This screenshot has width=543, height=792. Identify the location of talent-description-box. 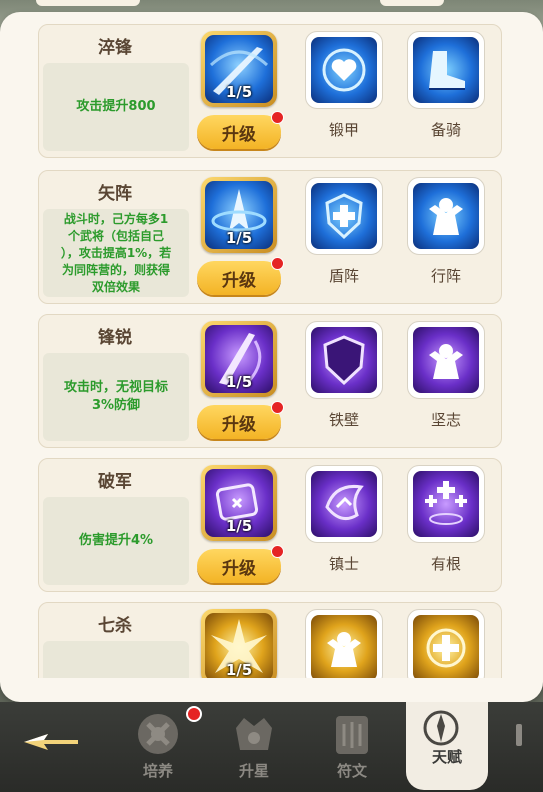
(116, 659).